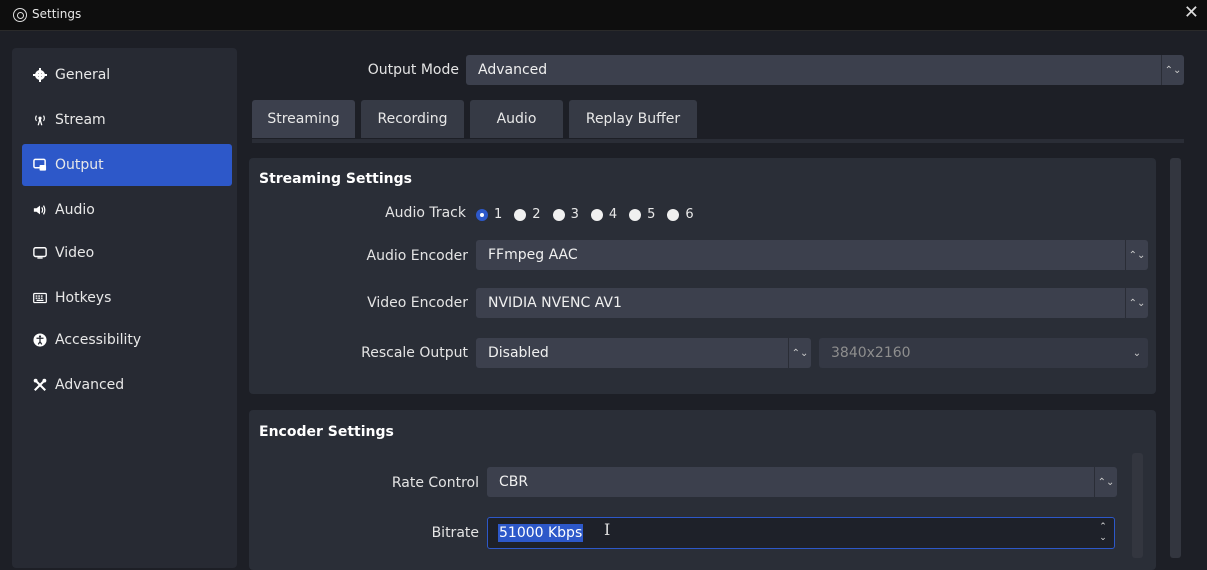  Describe the element at coordinates (514, 482) in the screenshot. I see `rate-control-value: CBR` at that location.